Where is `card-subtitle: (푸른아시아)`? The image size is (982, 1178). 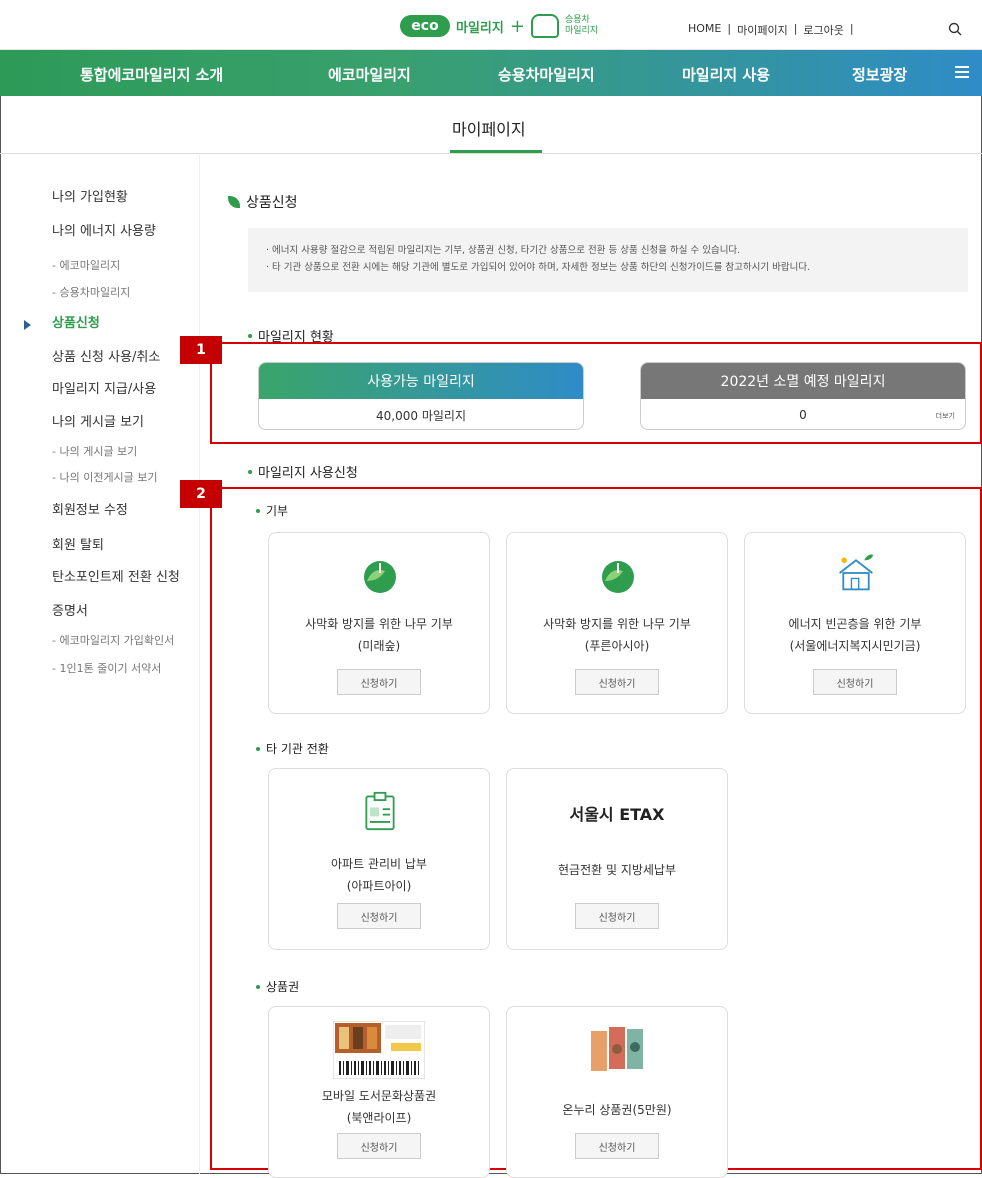
card-subtitle: (푸른아시아) is located at coordinates (617, 646).